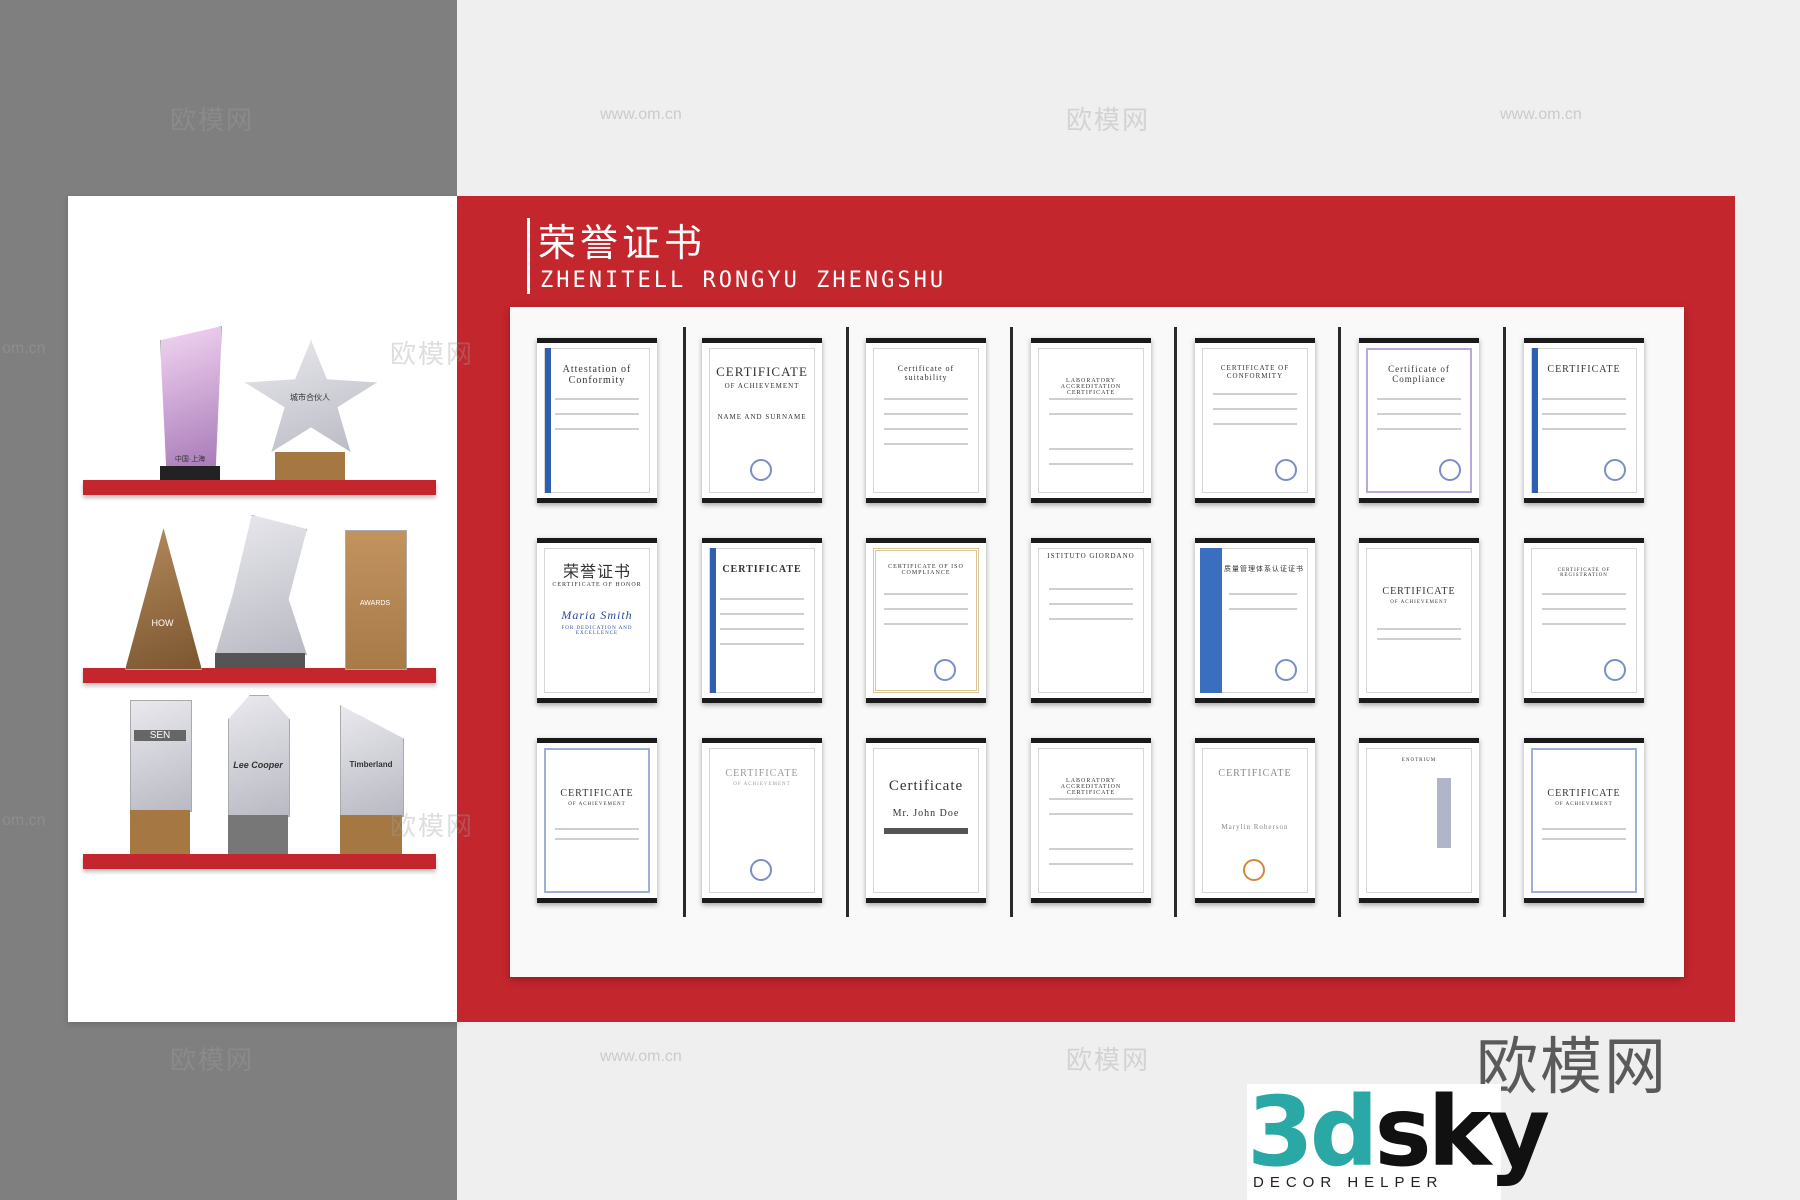  What do you see at coordinates (1584, 620) in the screenshot?
I see `certificate-item: CERTIFICATE OF REGISTRATION` at bounding box center [1584, 620].